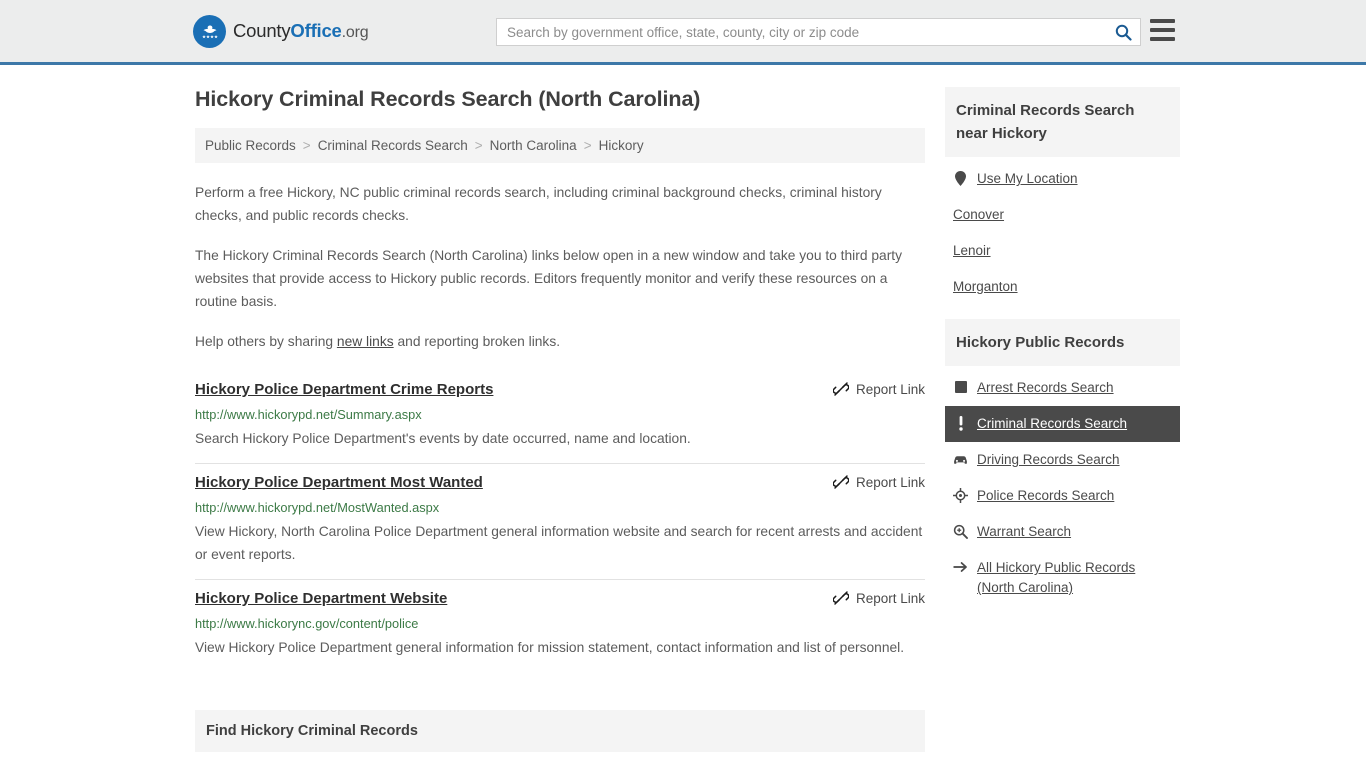 The image size is (1366, 768). I want to click on sidebar-item-label: Criminal Records Search, so click(1052, 423).